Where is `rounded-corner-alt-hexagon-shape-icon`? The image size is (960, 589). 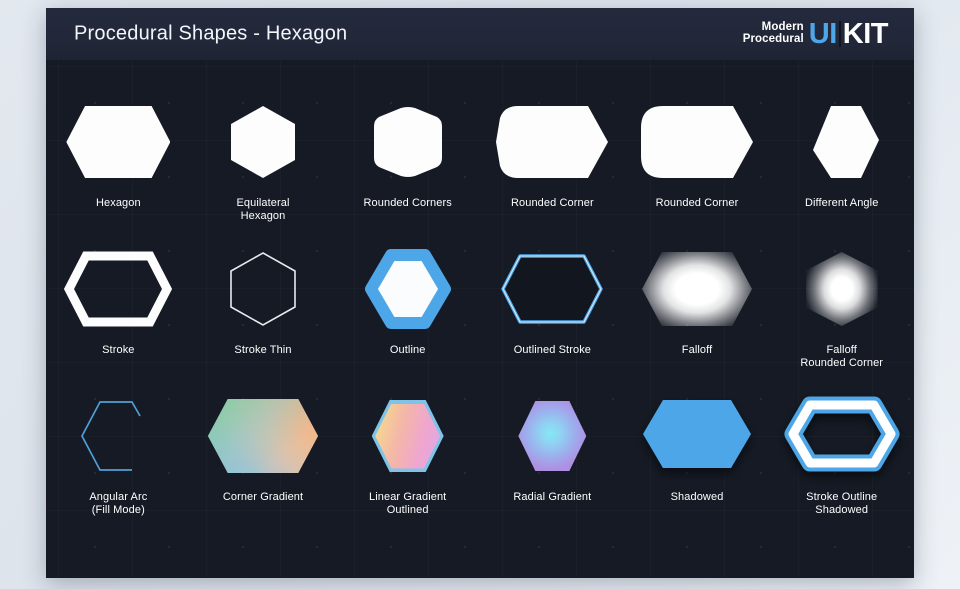 rounded-corner-alt-hexagon-shape-icon is located at coordinates (697, 142).